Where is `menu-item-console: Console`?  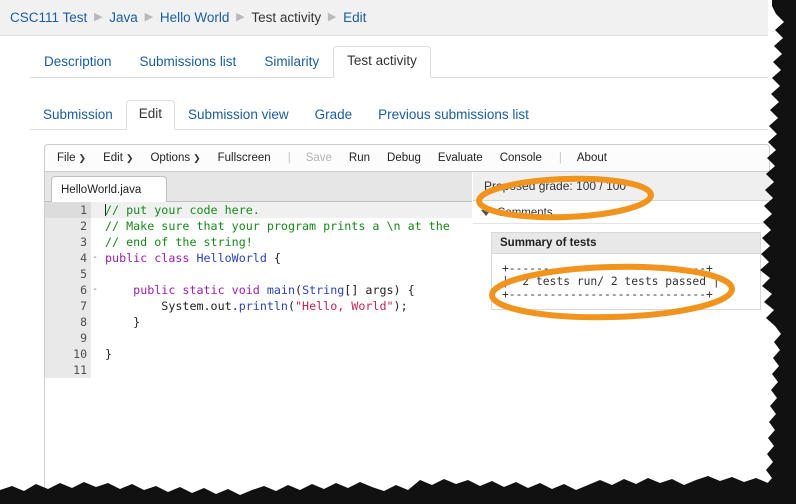 menu-item-console: Console is located at coordinates (521, 158).